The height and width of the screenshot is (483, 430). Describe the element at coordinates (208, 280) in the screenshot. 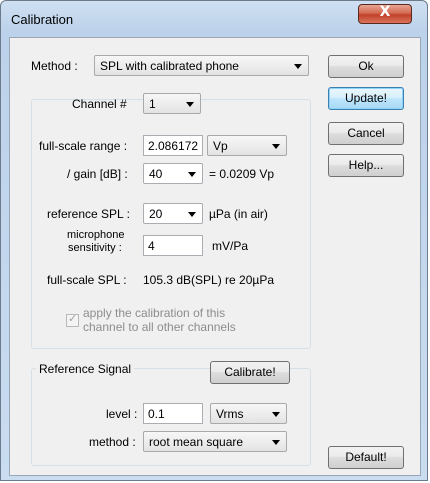

I see `fullscale-spl-value: 105.3 dB(SPL) re 20µPa` at that location.